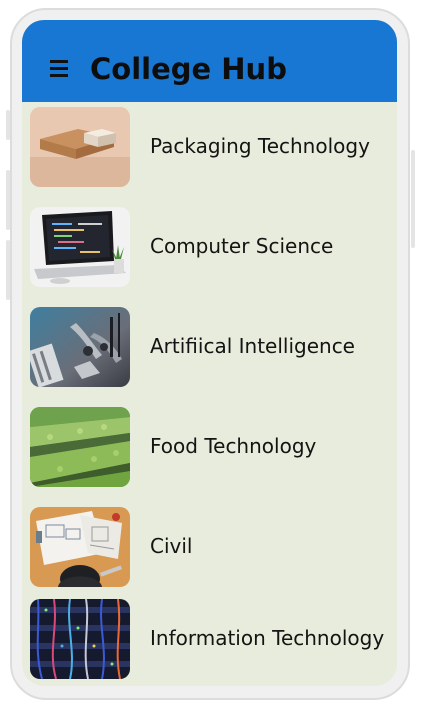 The width and height of the screenshot is (422, 708). I want to click on list-item-information-technology: Information Technology, so click(209, 641).